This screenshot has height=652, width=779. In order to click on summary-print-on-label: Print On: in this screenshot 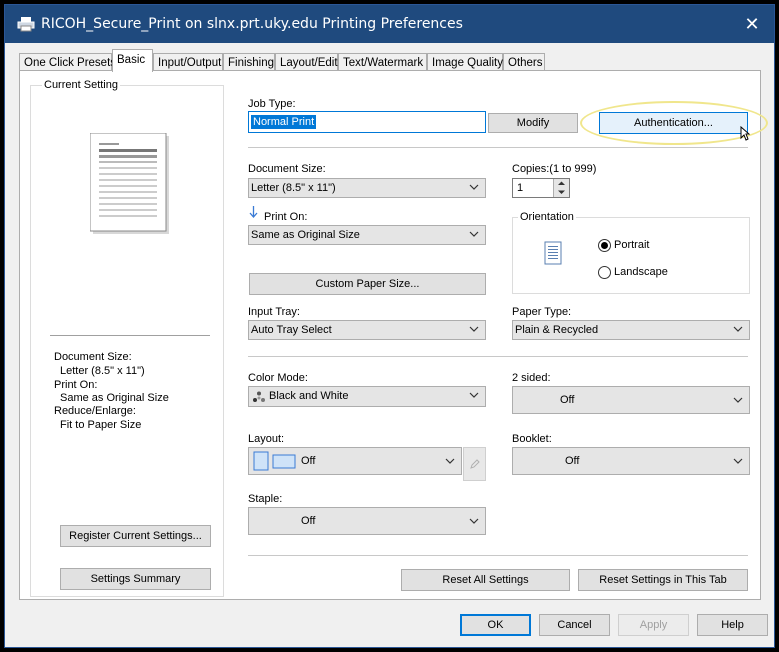, I will do `click(76, 385)`.